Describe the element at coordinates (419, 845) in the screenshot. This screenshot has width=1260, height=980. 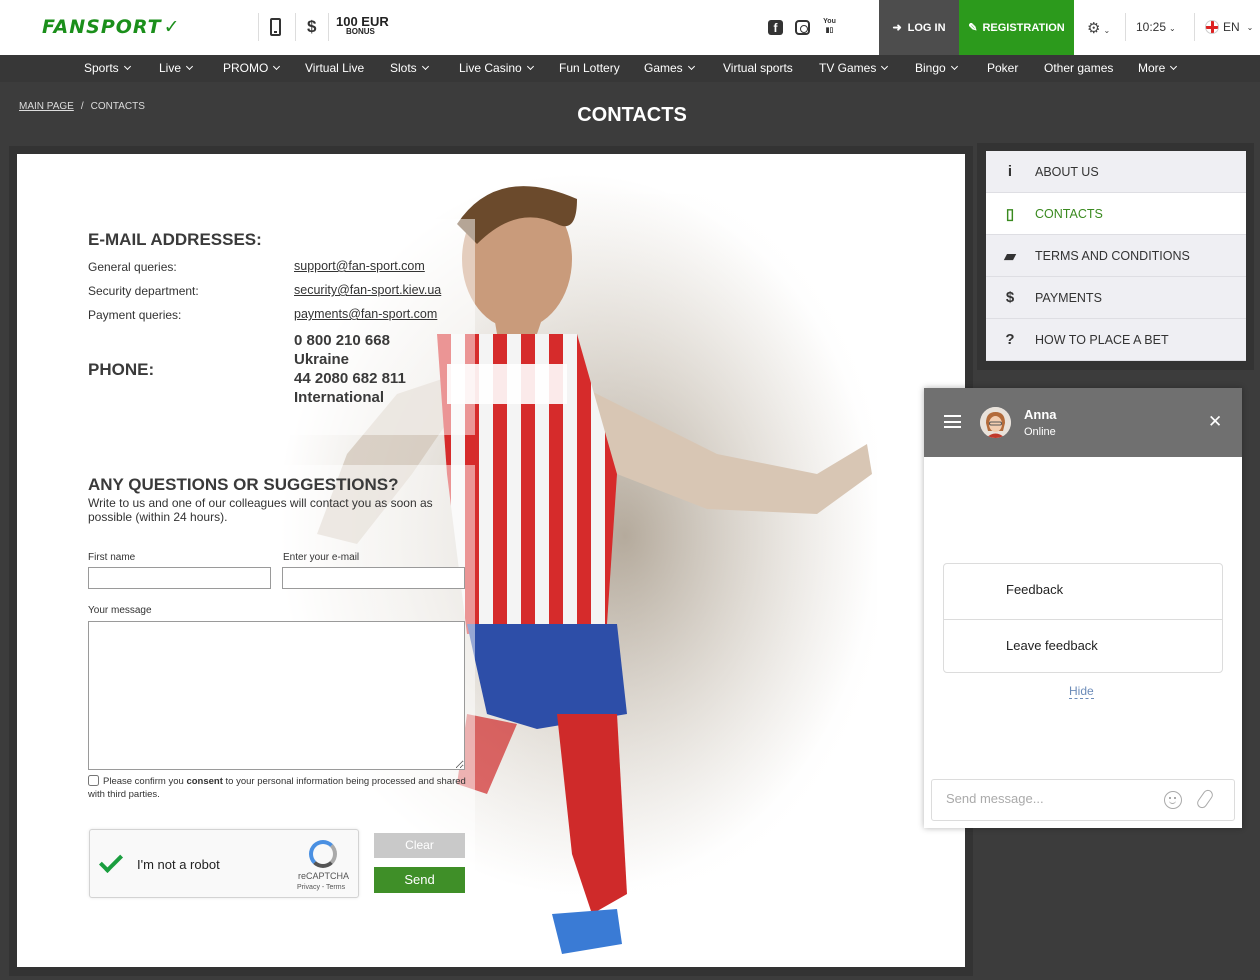
I see `clear-button: Clear` at that location.